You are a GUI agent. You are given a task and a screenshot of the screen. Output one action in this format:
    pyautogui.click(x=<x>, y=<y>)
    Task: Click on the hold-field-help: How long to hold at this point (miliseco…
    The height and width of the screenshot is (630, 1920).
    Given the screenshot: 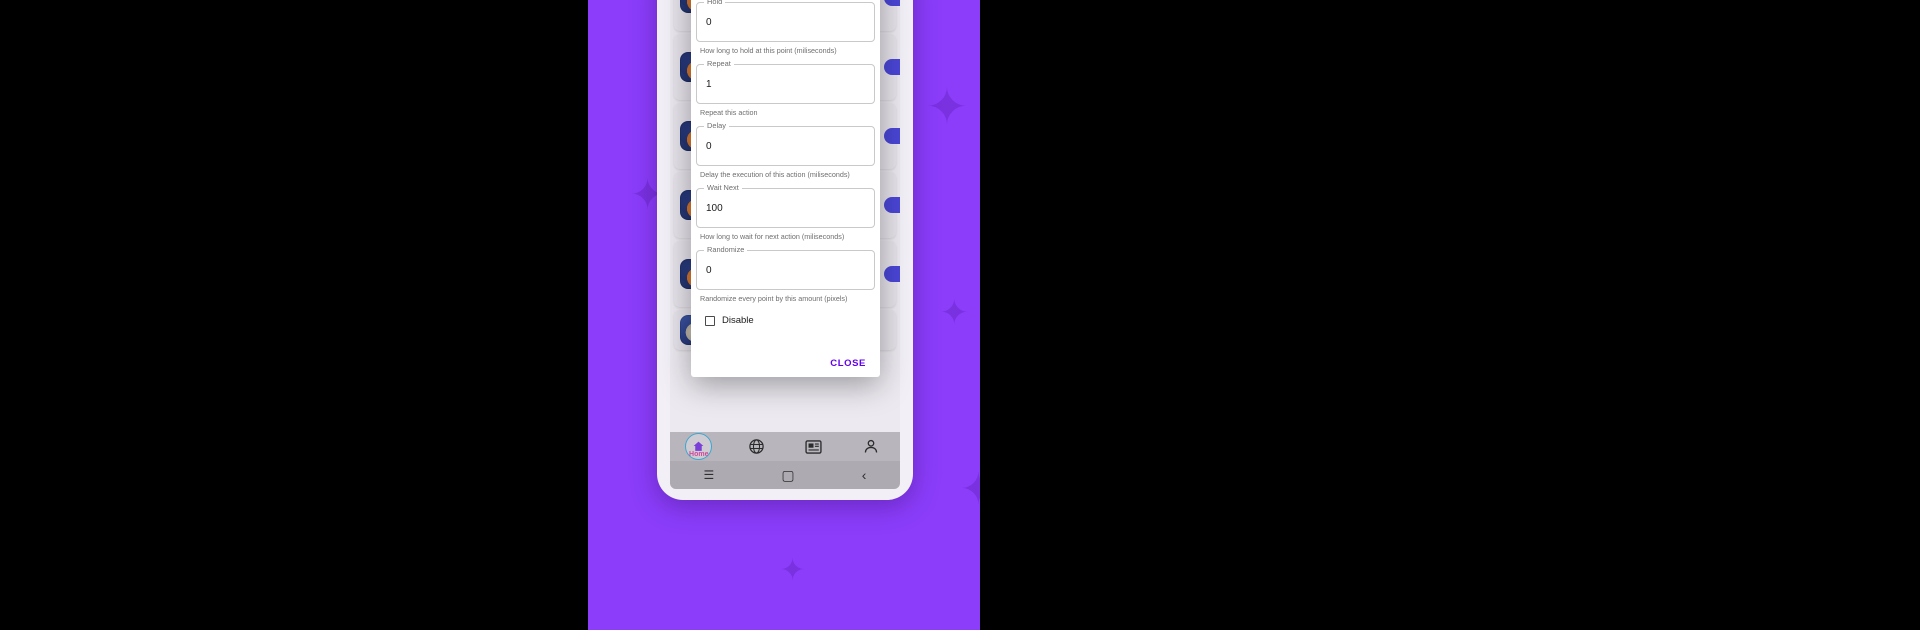 What is the action you would take?
    pyautogui.click(x=768, y=50)
    